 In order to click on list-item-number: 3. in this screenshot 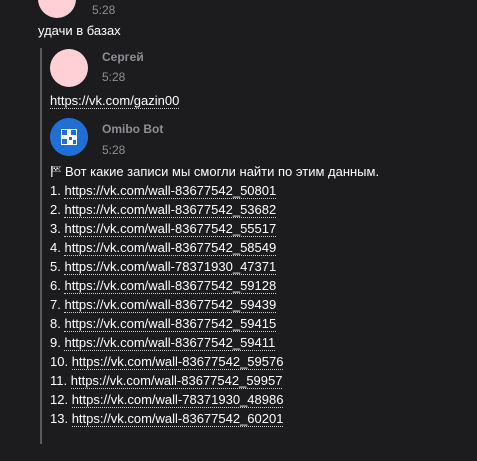, I will do `click(55, 228)`.